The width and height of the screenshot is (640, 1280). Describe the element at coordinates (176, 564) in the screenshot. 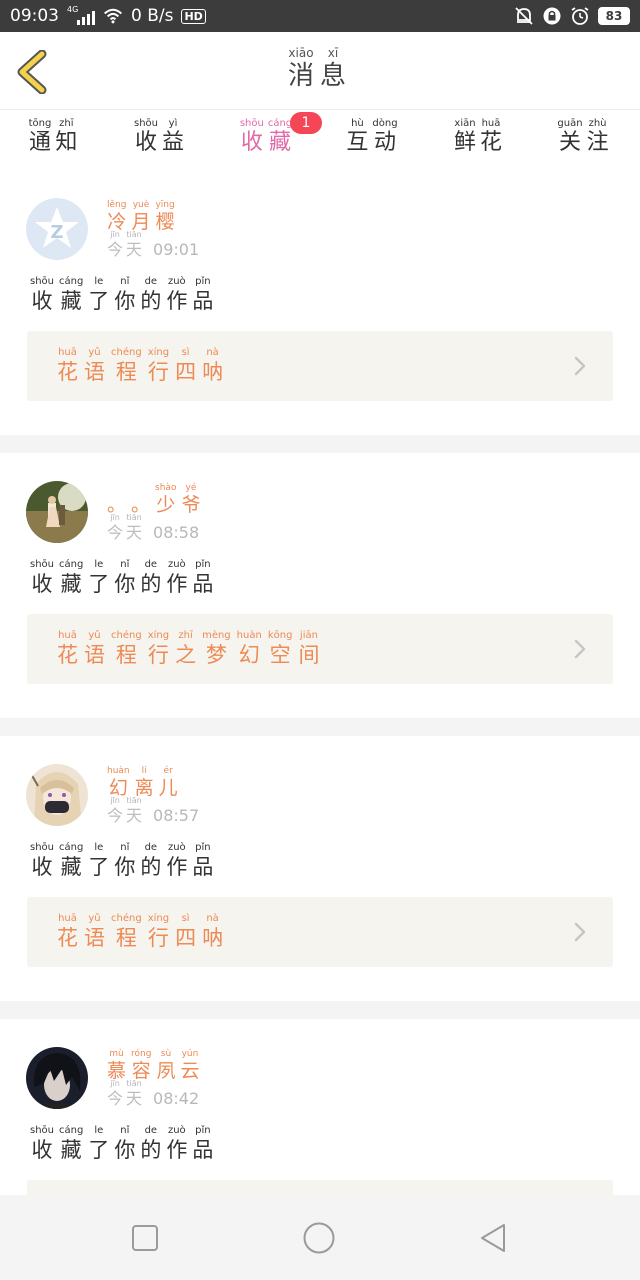

I see `pinyin: zuò` at that location.